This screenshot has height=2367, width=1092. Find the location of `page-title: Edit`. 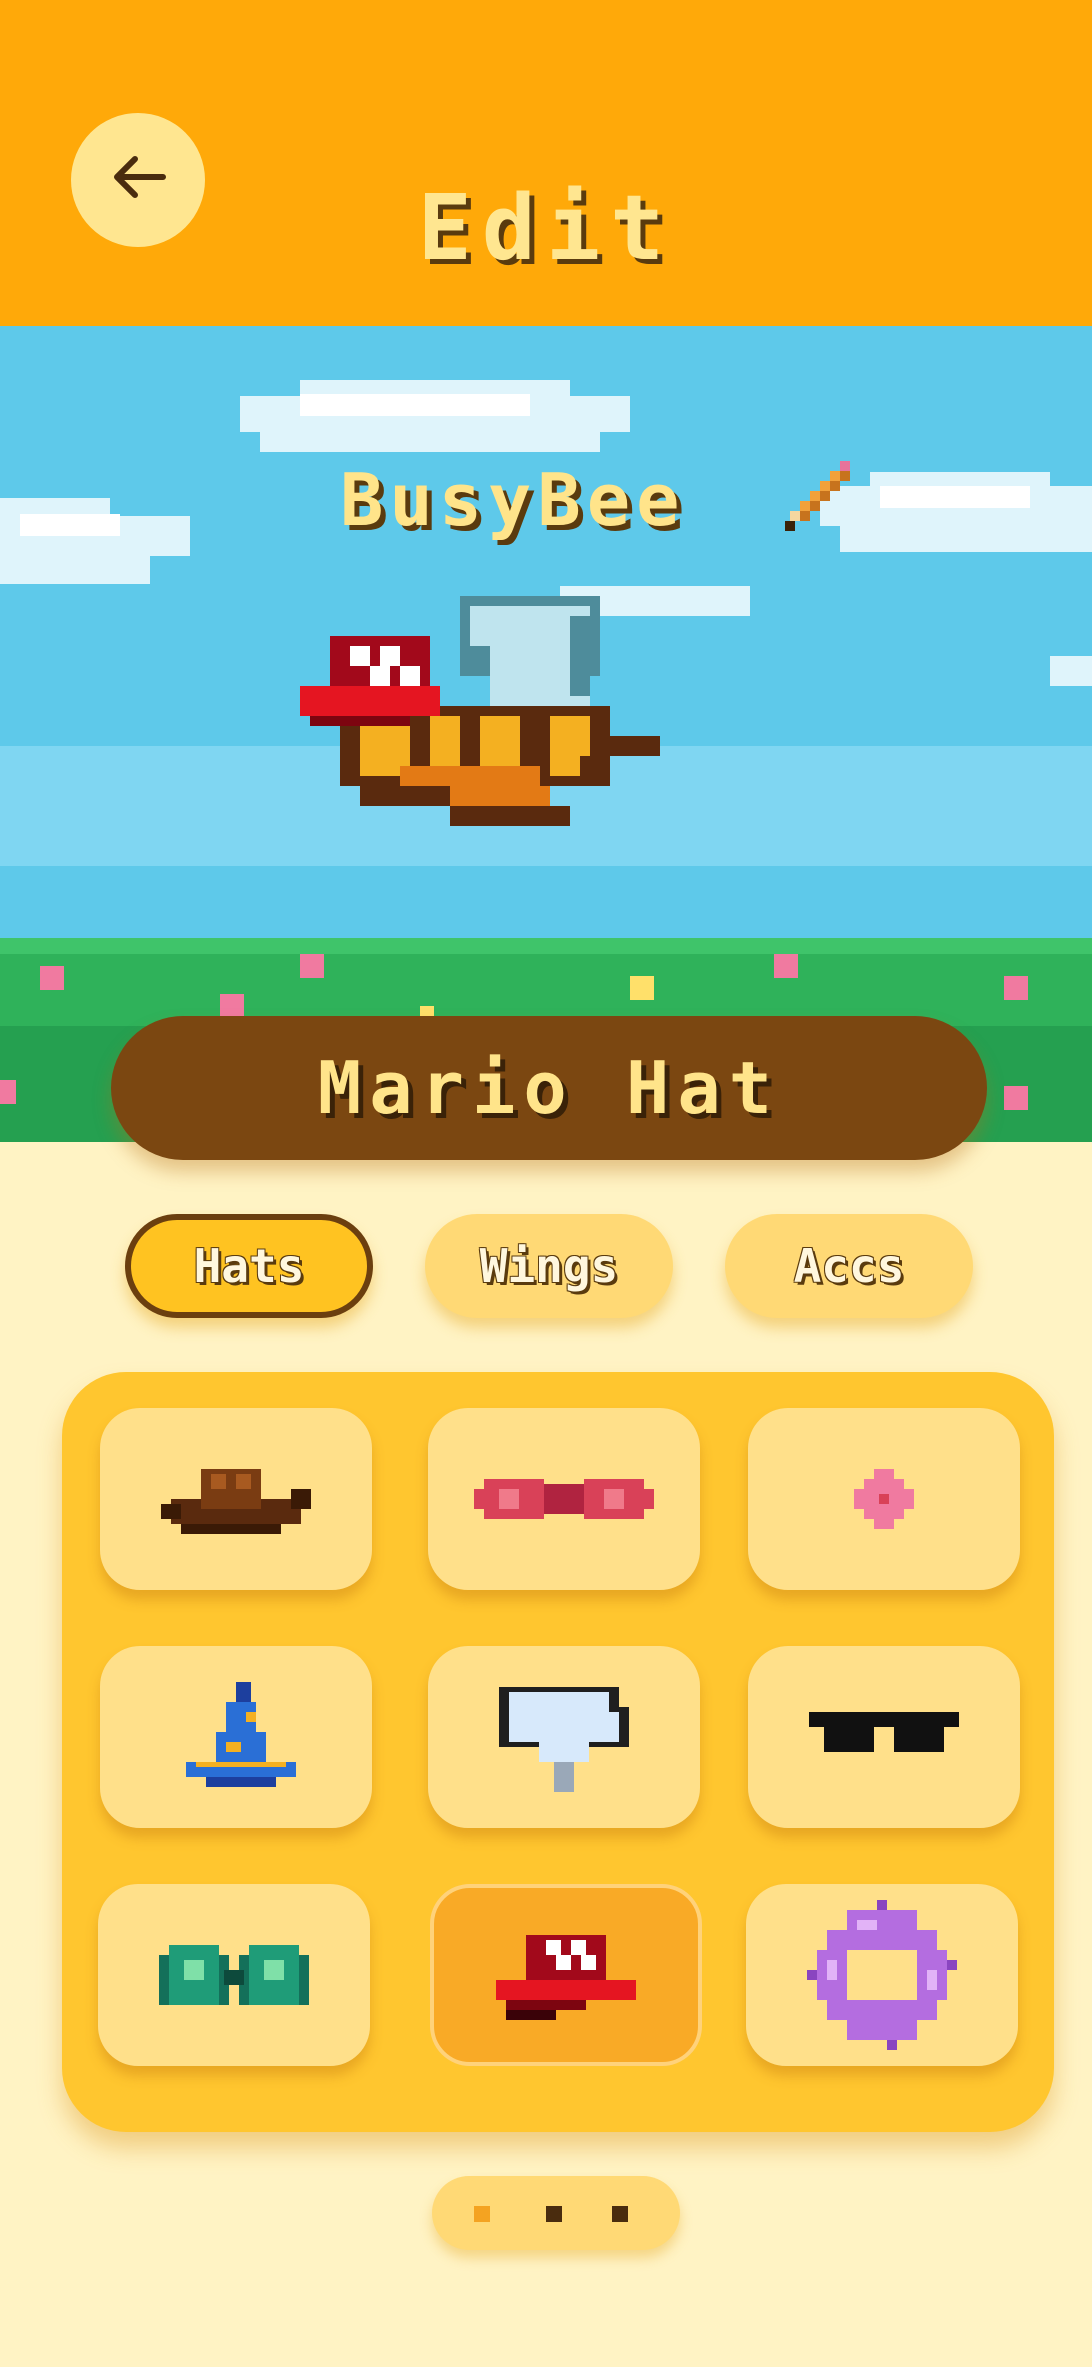

page-title: Edit is located at coordinates (546, 228).